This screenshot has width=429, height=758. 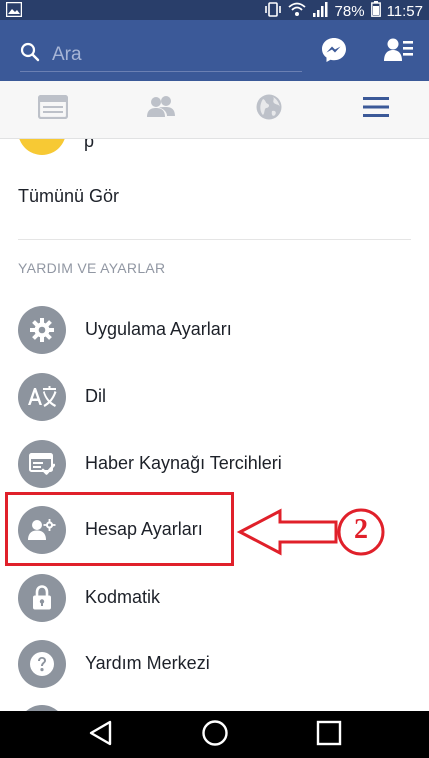 I want to click on annotation-number: 2, so click(x=361, y=529).